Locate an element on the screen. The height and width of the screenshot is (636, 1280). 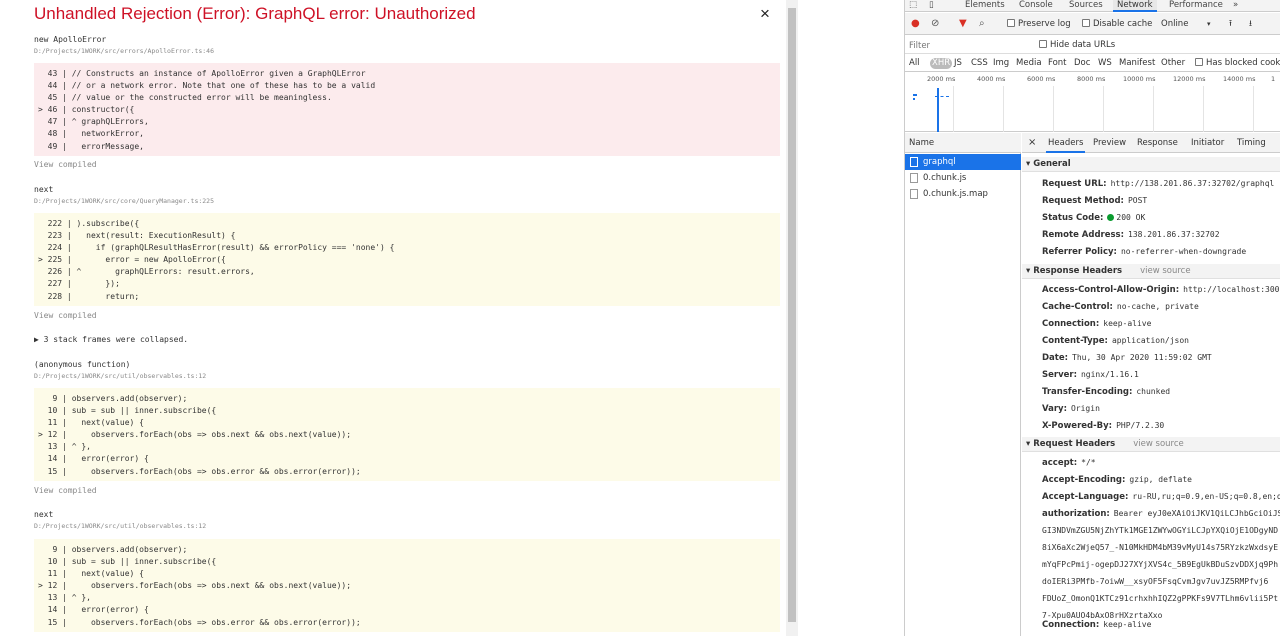
file-icon is located at coordinates (914, 178).